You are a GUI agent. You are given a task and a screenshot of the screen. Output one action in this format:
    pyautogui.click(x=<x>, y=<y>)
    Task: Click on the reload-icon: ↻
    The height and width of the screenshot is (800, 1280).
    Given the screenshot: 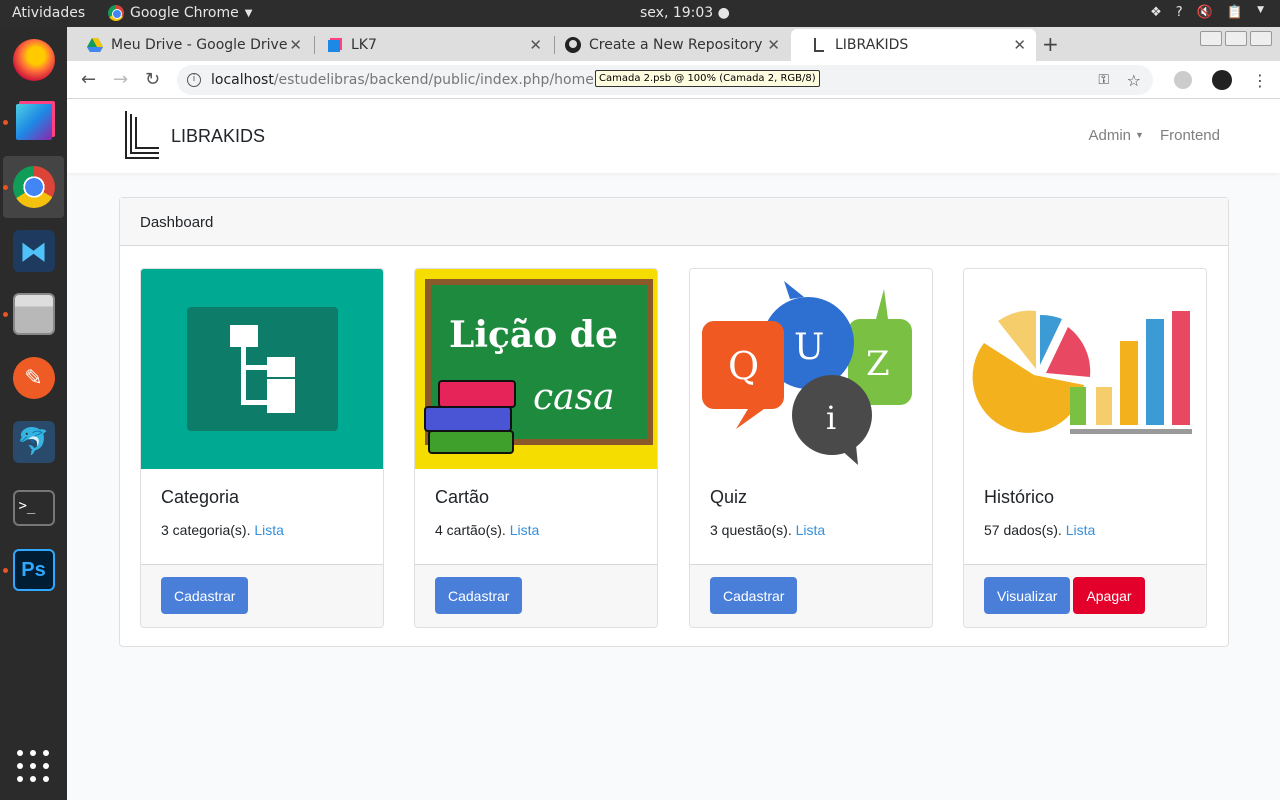 What is the action you would take?
    pyautogui.click(x=152, y=79)
    